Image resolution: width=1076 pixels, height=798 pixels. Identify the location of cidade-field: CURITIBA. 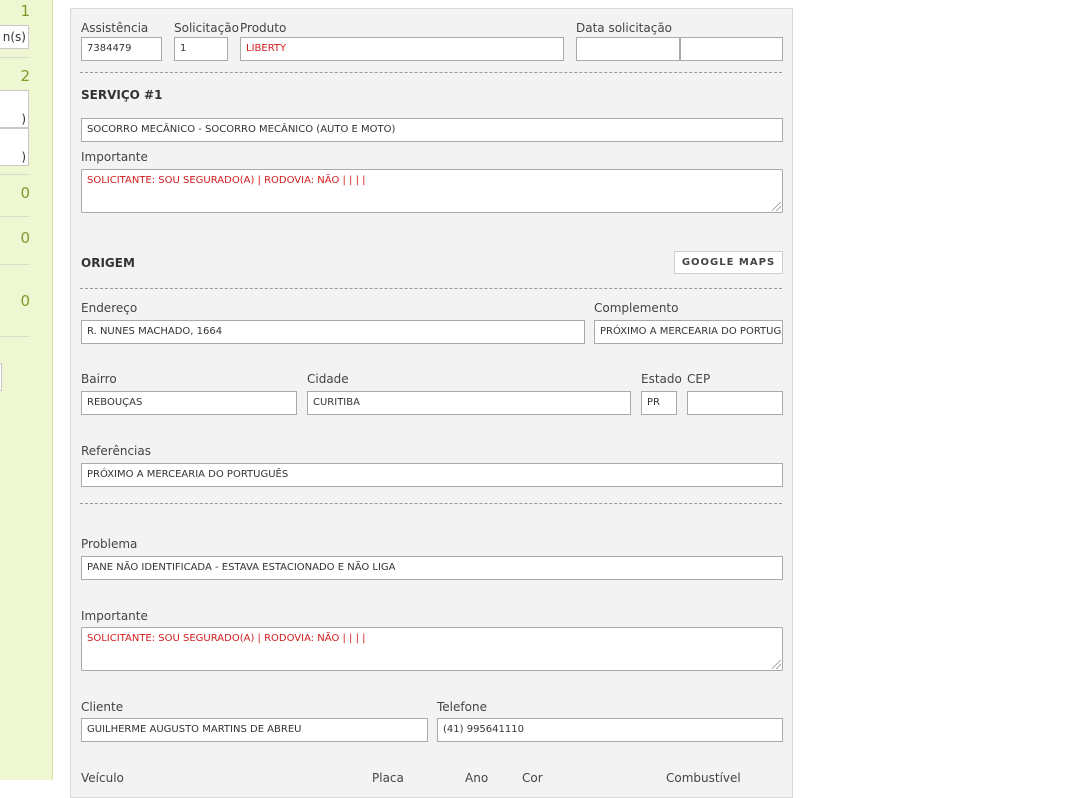
(469, 403).